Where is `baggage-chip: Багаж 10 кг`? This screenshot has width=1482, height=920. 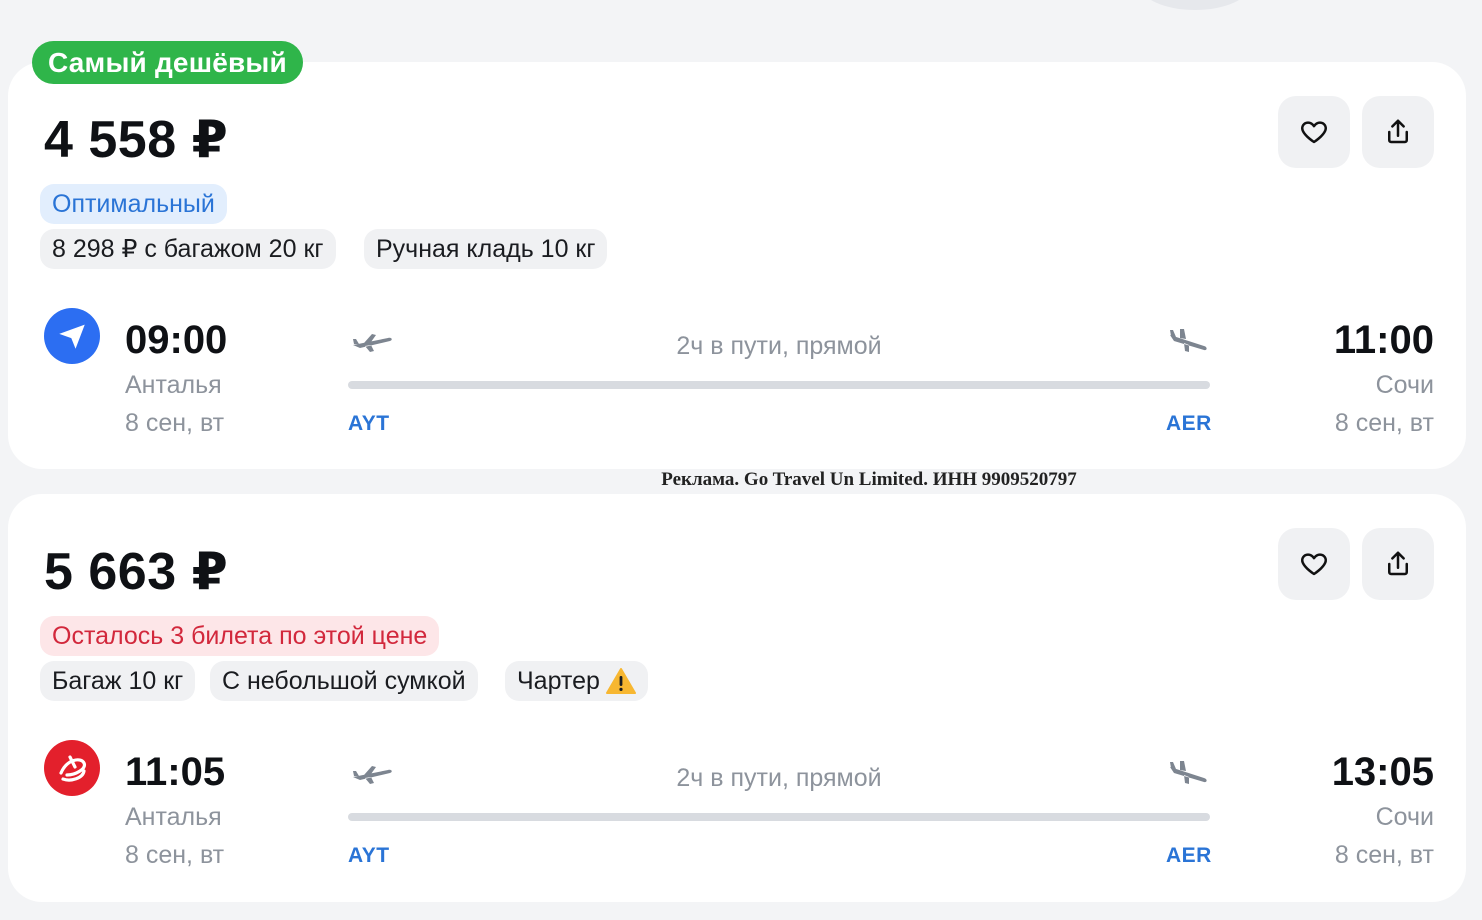
baggage-chip: Багаж 10 кг is located at coordinates (118, 681).